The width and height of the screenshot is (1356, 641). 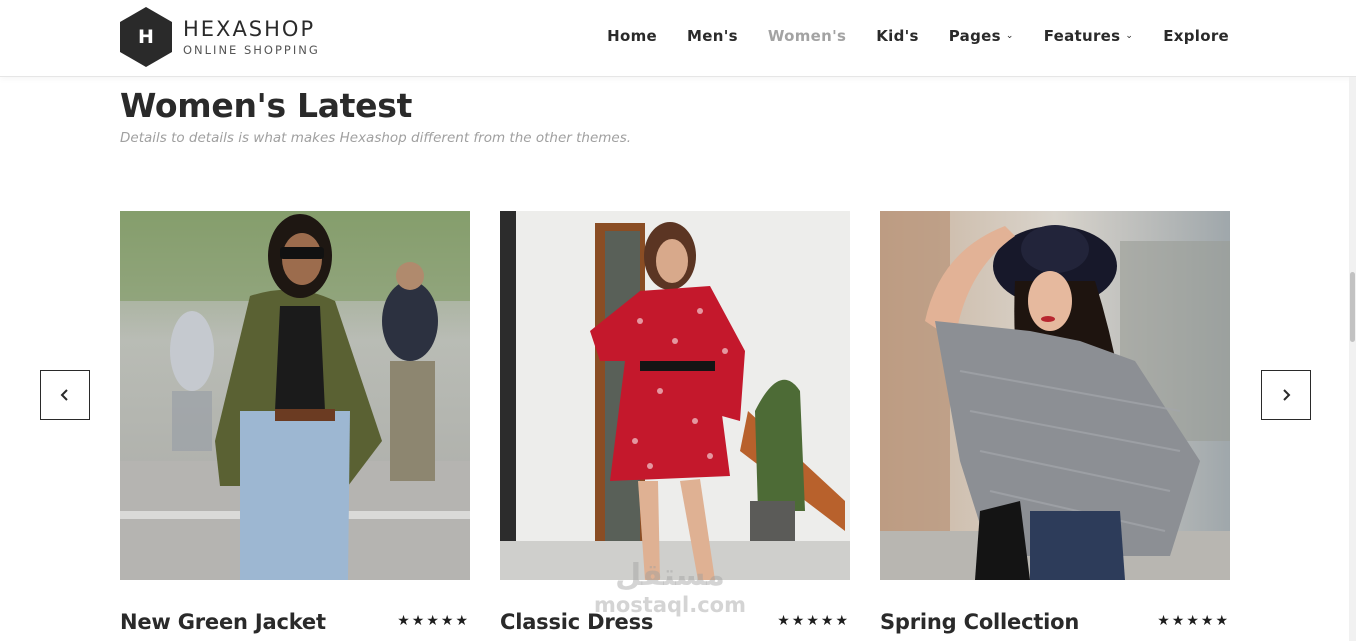 I want to click on chevron-right-icon, so click(x=1287, y=395).